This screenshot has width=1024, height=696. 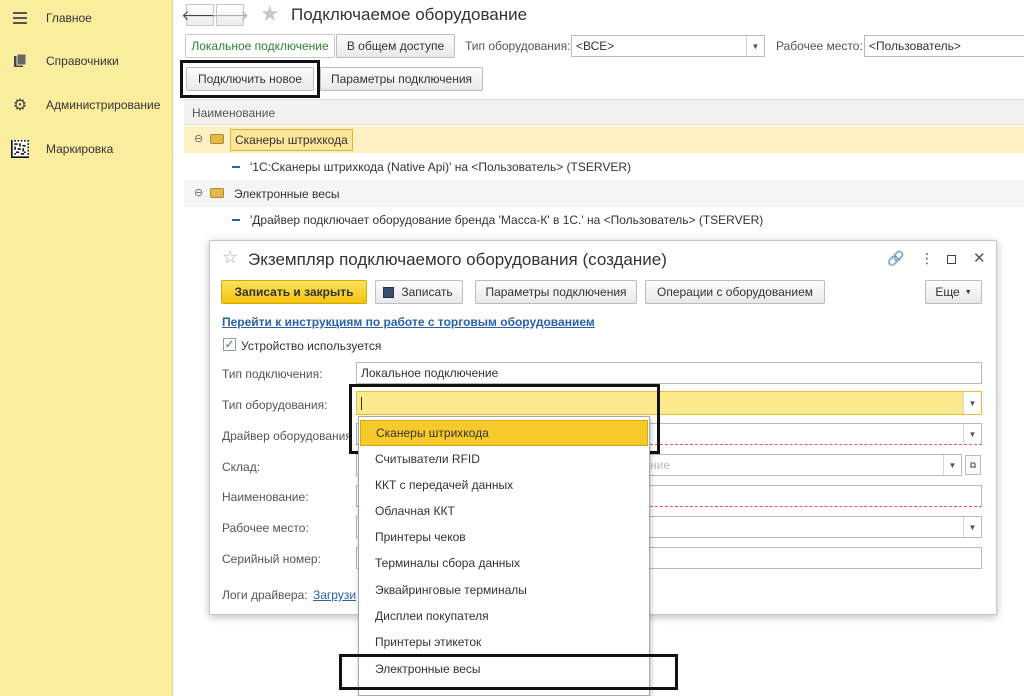 I want to click on list-group-row: ⊖ Электронные весы, so click(x=604, y=193).